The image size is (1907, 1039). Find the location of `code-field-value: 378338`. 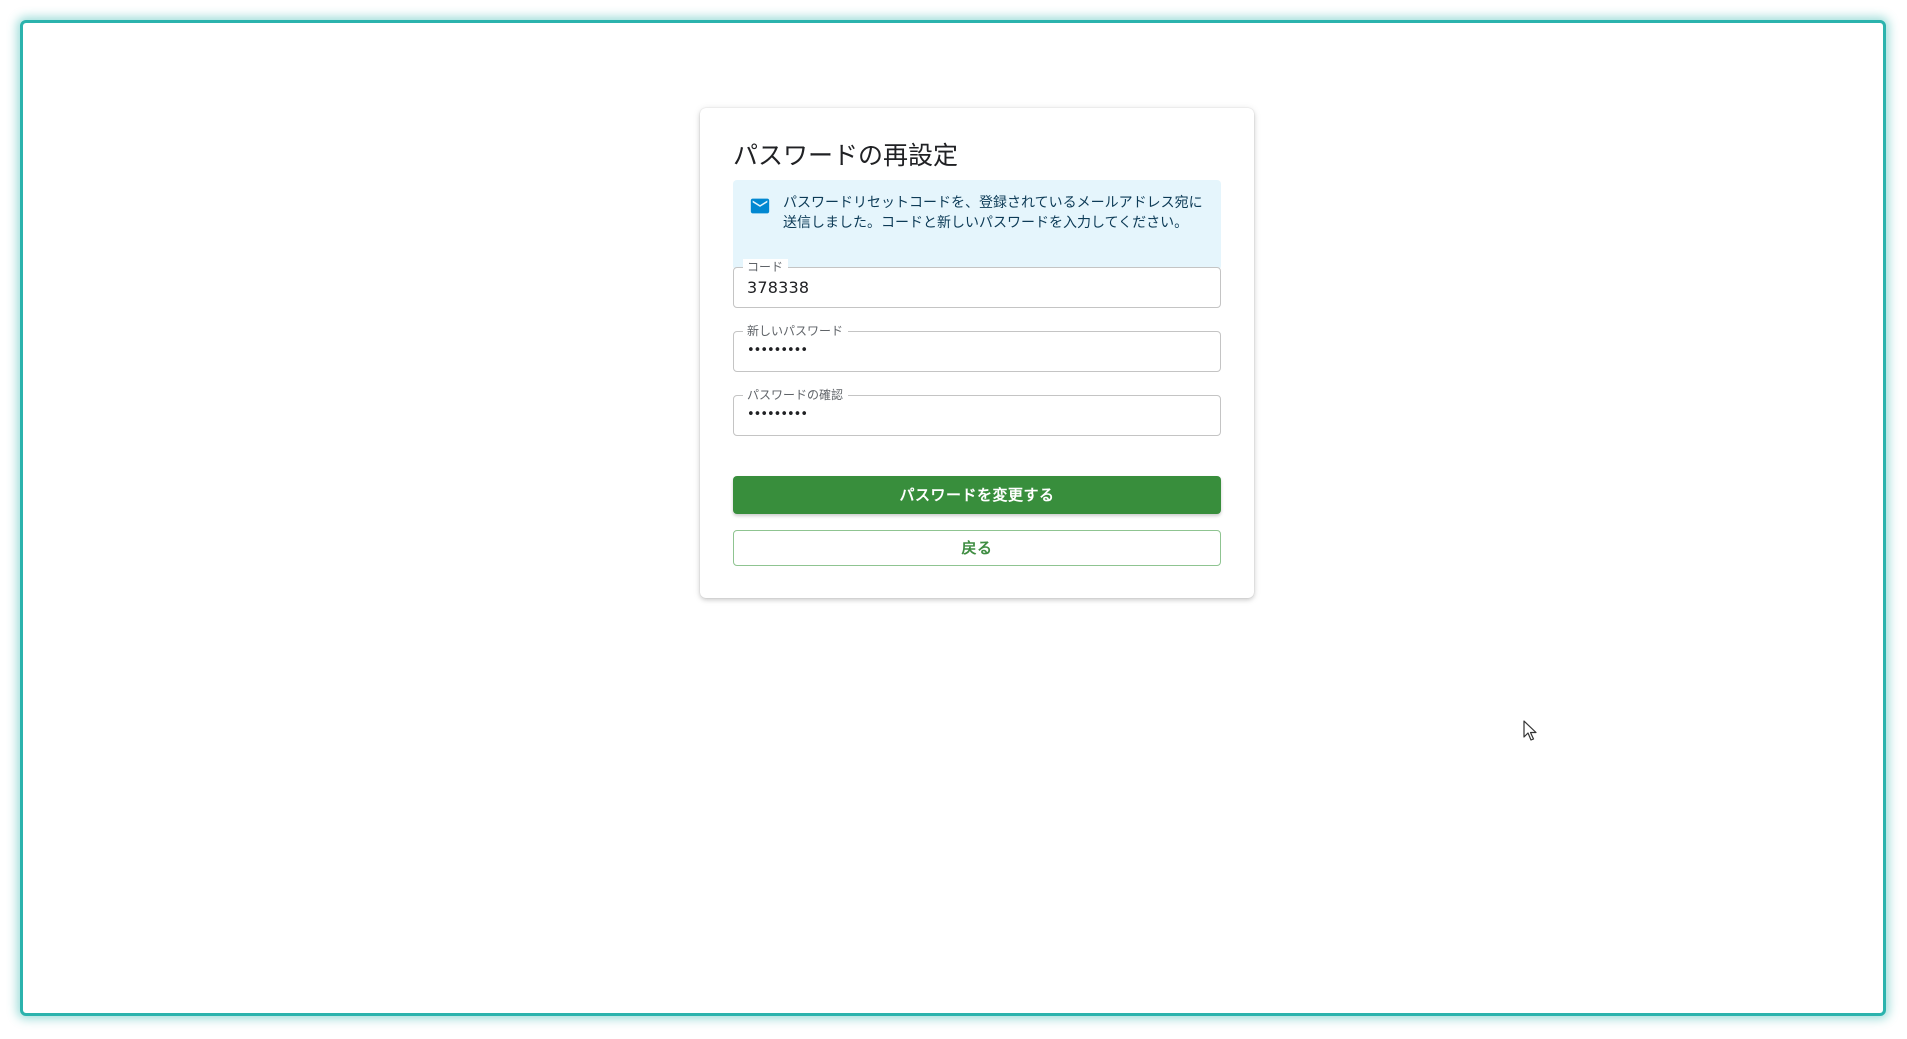

code-field-value: 378338 is located at coordinates (778, 288).